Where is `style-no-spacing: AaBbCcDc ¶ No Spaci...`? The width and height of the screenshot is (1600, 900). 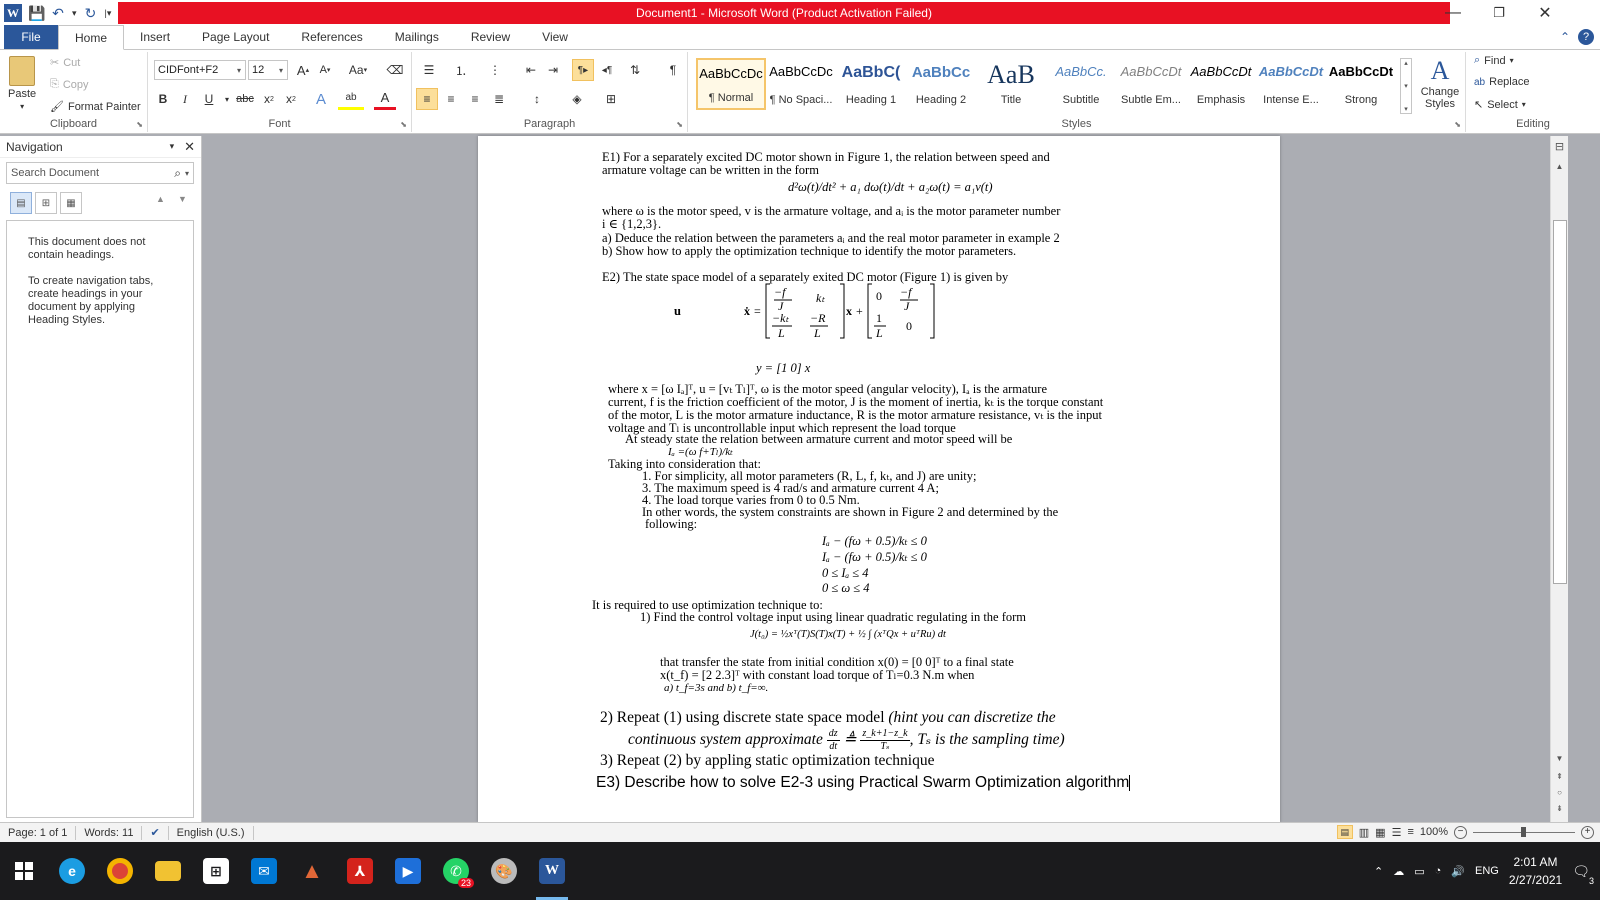
style-no-spacing: AaBbCcDc ¶ No Spaci... is located at coordinates (801, 84).